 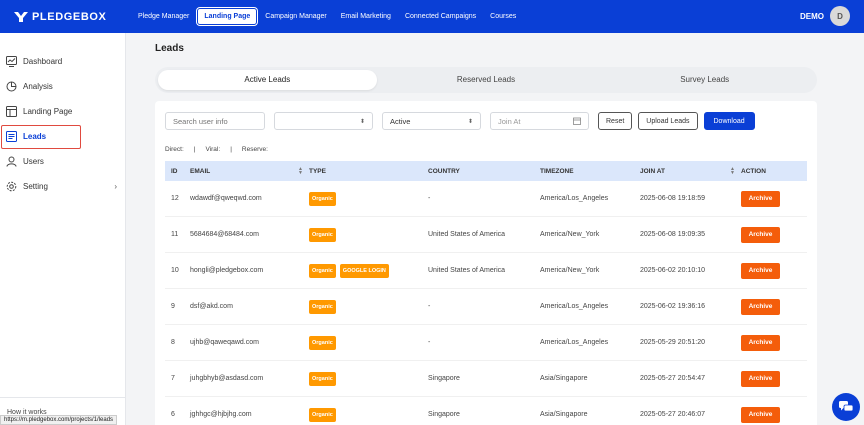 I want to click on col-action: ACTION, so click(x=753, y=171).